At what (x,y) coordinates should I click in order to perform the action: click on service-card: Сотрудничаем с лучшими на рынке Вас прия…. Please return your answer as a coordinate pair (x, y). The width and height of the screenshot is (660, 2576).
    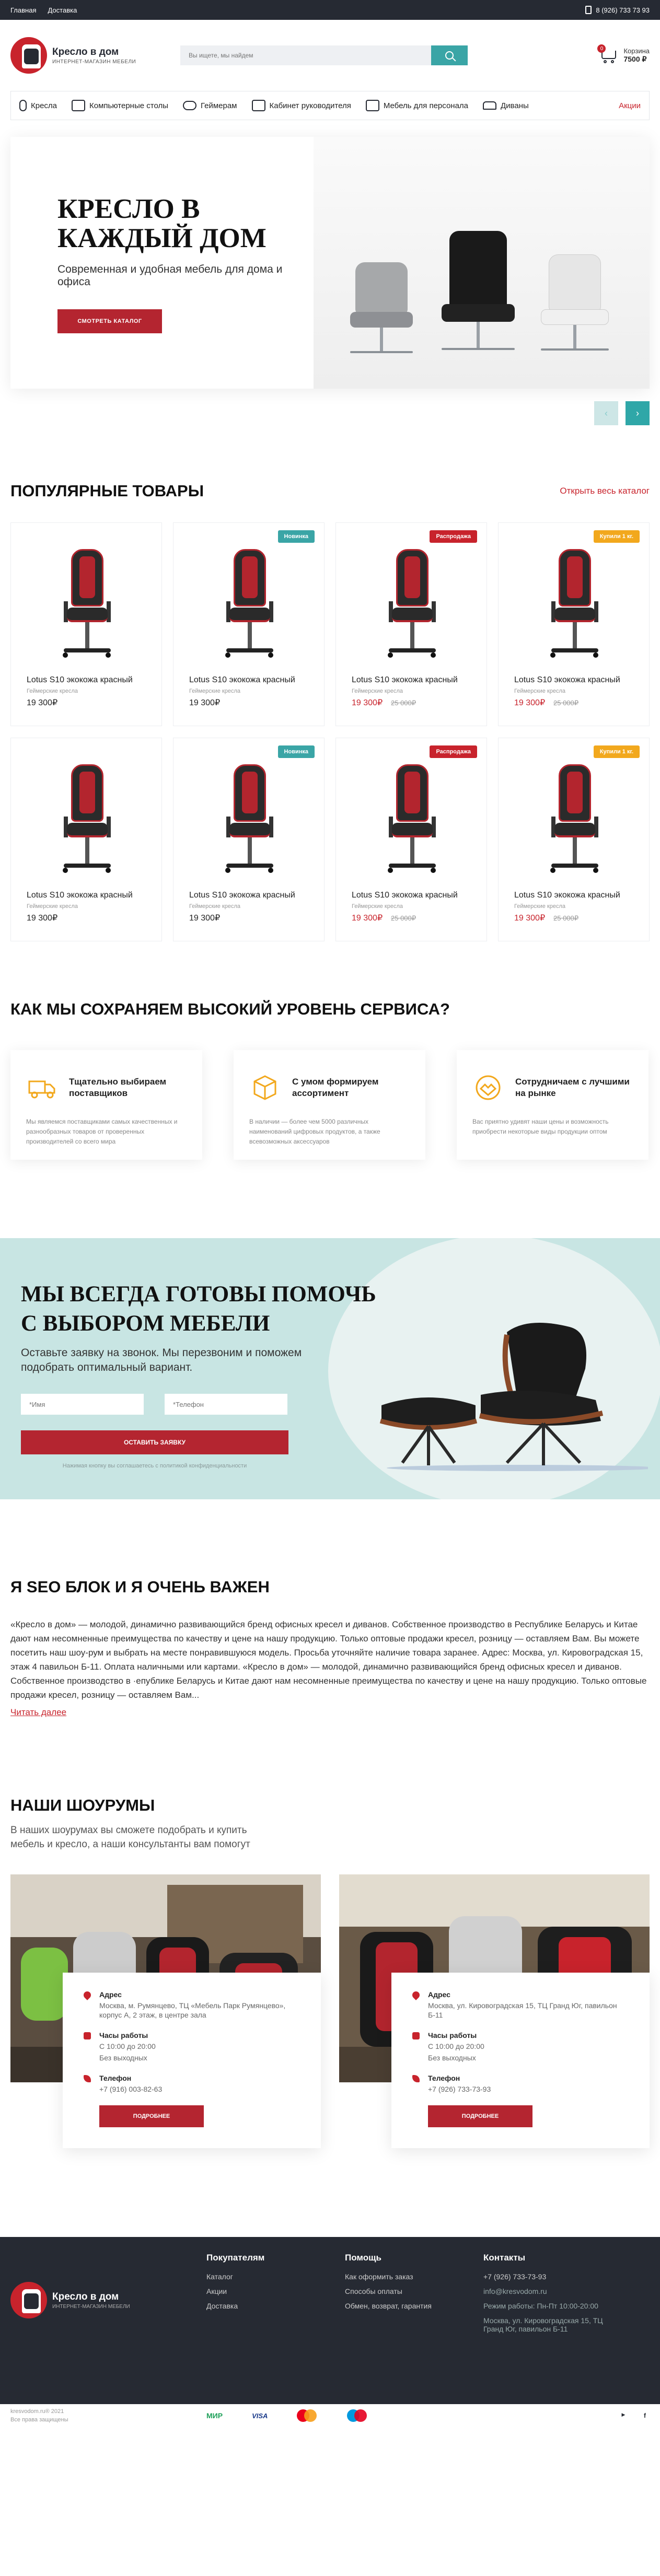
    Looking at the image, I should click on (553, 1105).